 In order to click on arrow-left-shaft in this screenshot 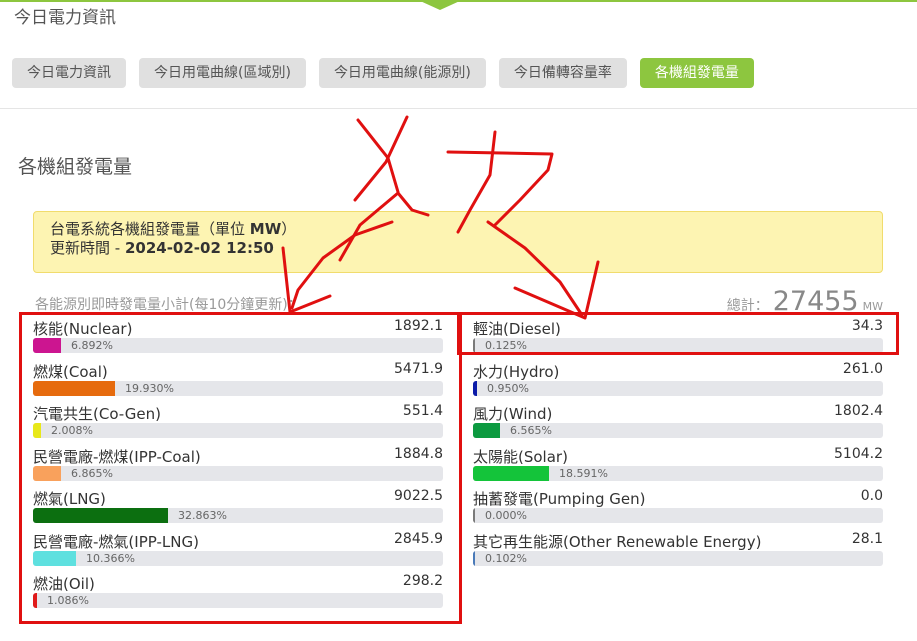, I will do `click(342, 265)`.